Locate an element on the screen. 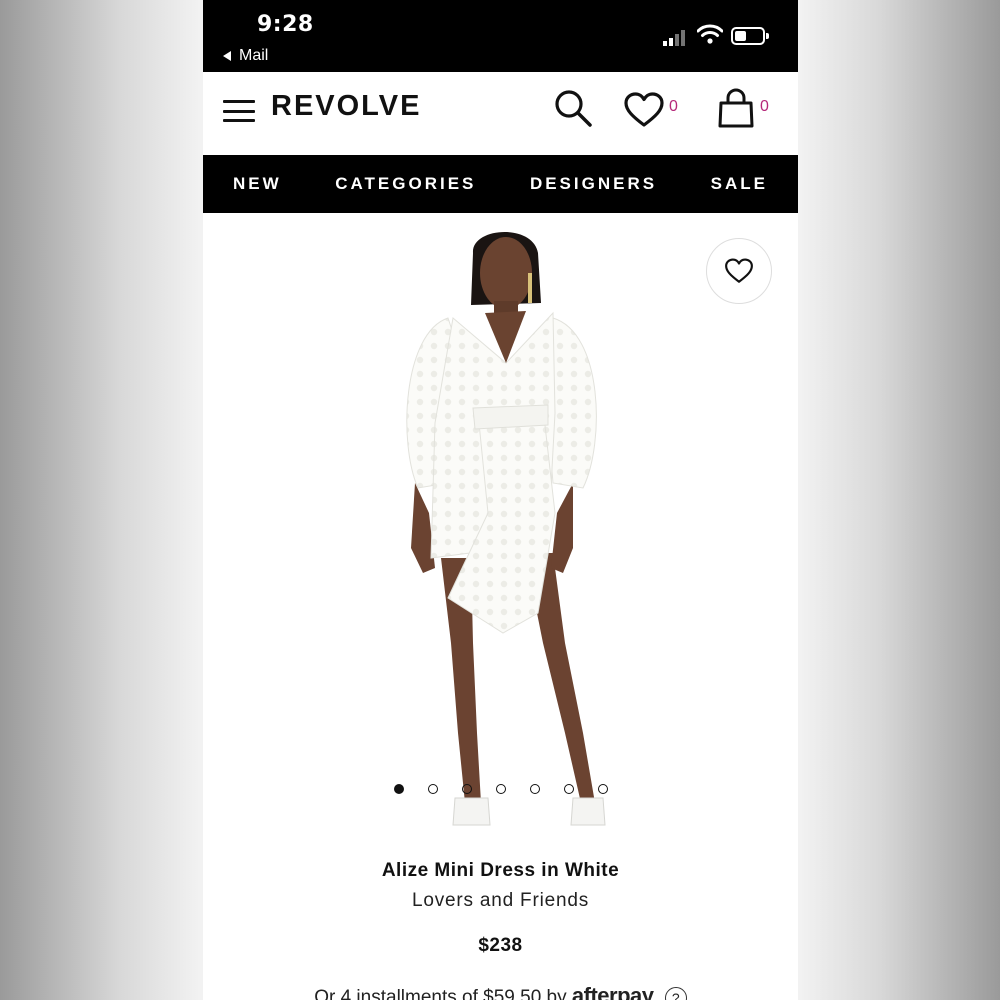 The image size is (1000, 1000). back-to-mail-link: Mail is located at coordinates (245, 56).